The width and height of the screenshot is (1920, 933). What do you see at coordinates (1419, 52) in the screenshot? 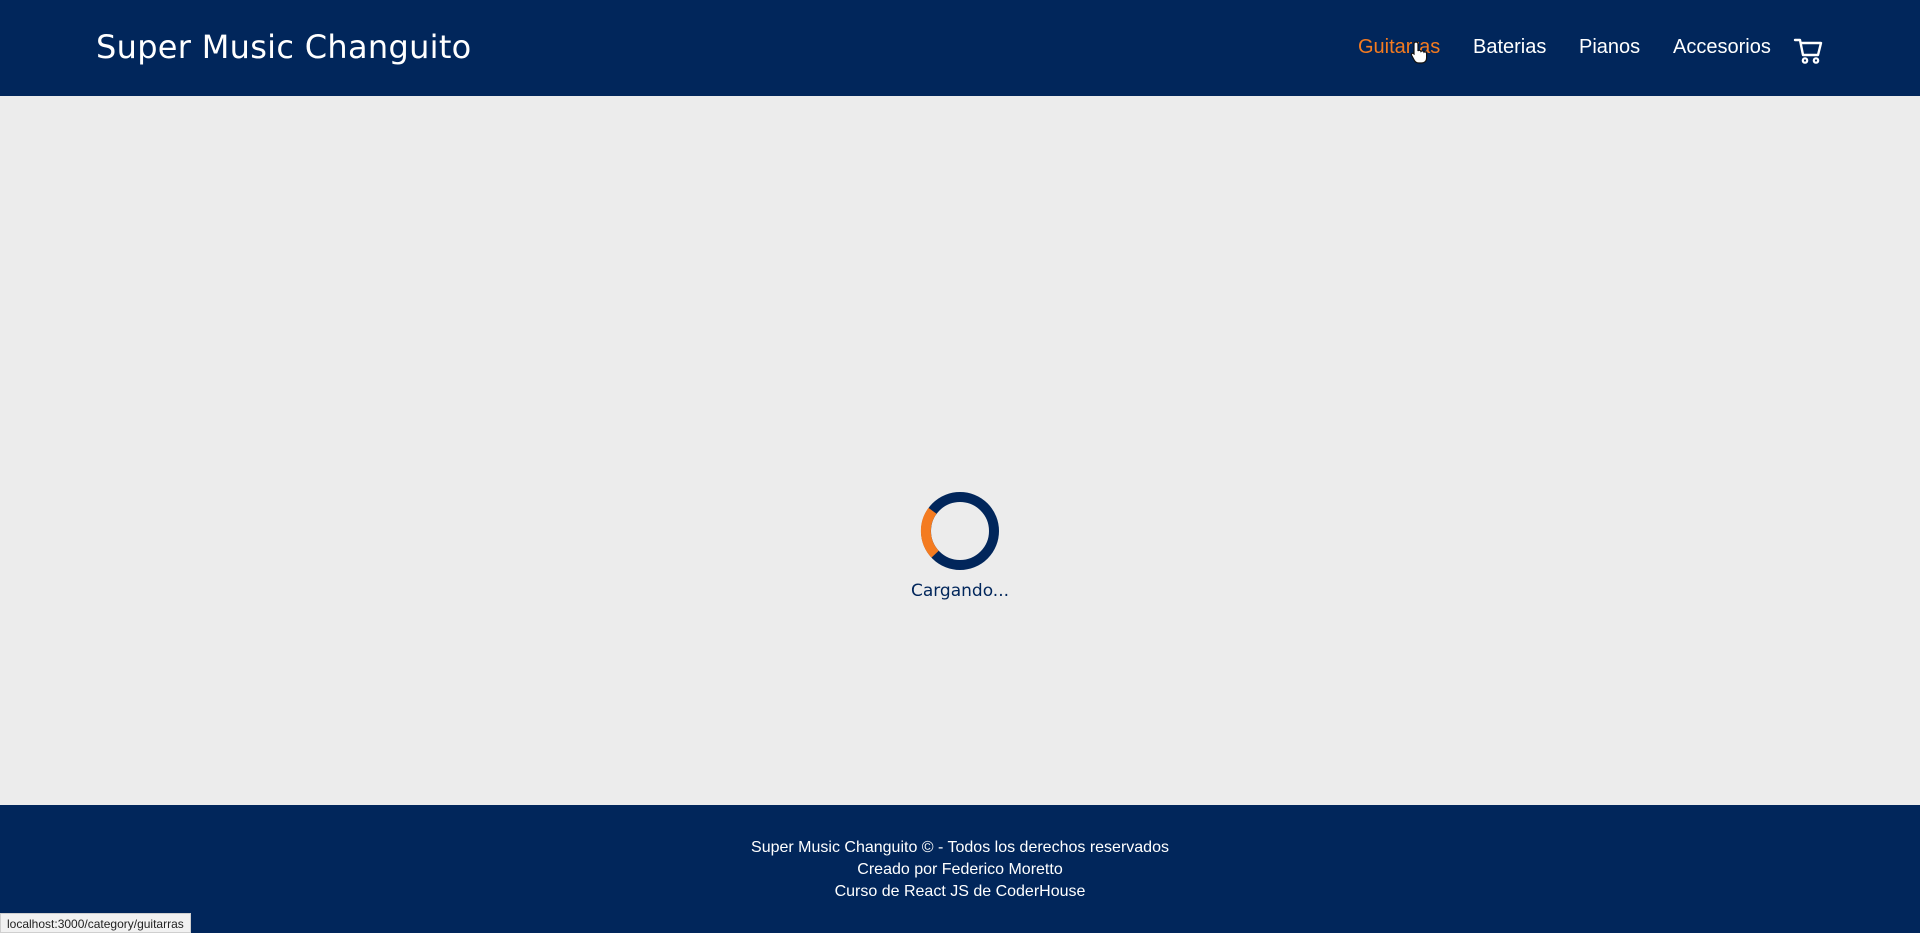
I see `hand-cursor-icon` at bounding box center [1419, 52].